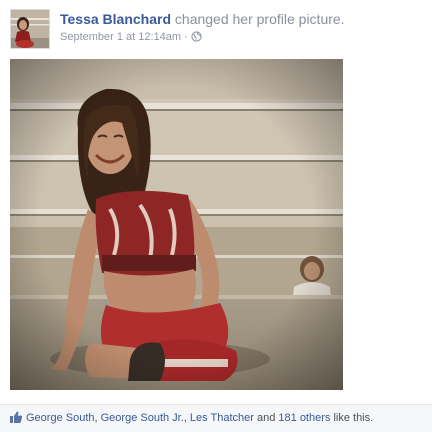 Image resolution: width=432 pixels, height=432 pixels. Describe the element at coordinates (142, 418) in the screenshot. I see `liker-link: George South Jr.` at that location.